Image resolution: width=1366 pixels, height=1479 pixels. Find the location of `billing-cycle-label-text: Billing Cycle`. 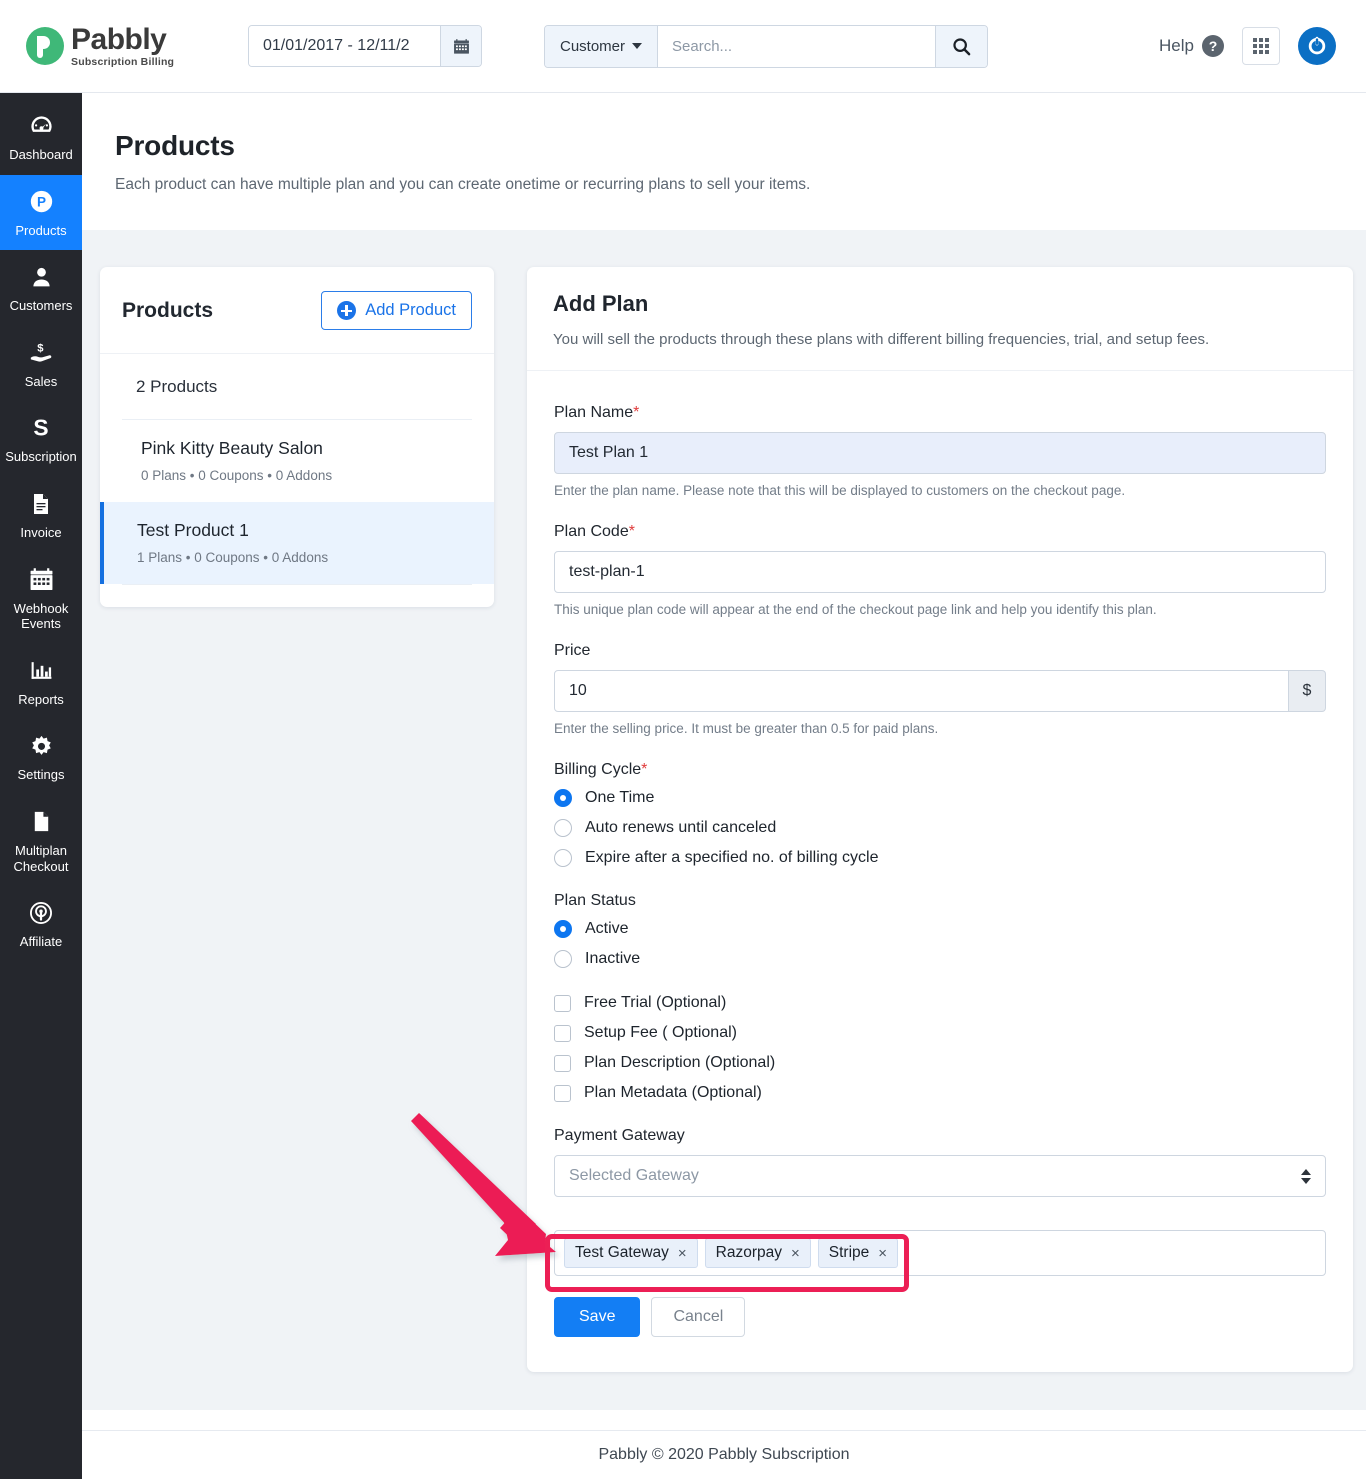

billing-cycle-label-text: Billing Cycle is located at coordinates (598, 769).